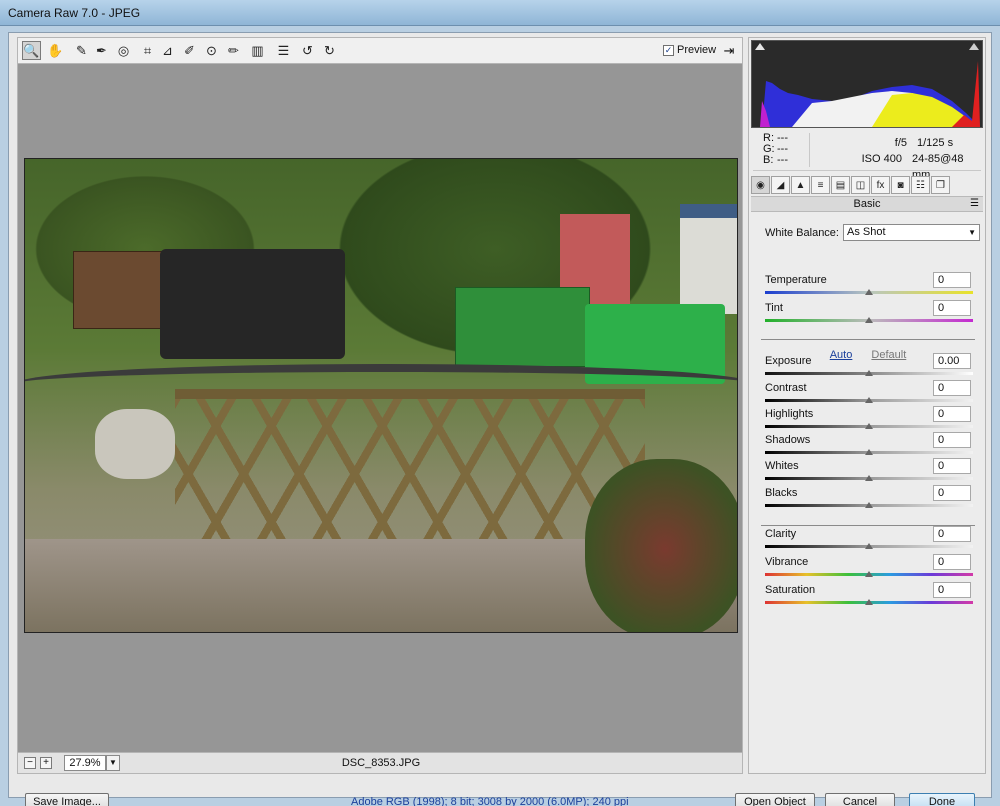  I want to click on highlights-slider-thumb, so click(869, 426).